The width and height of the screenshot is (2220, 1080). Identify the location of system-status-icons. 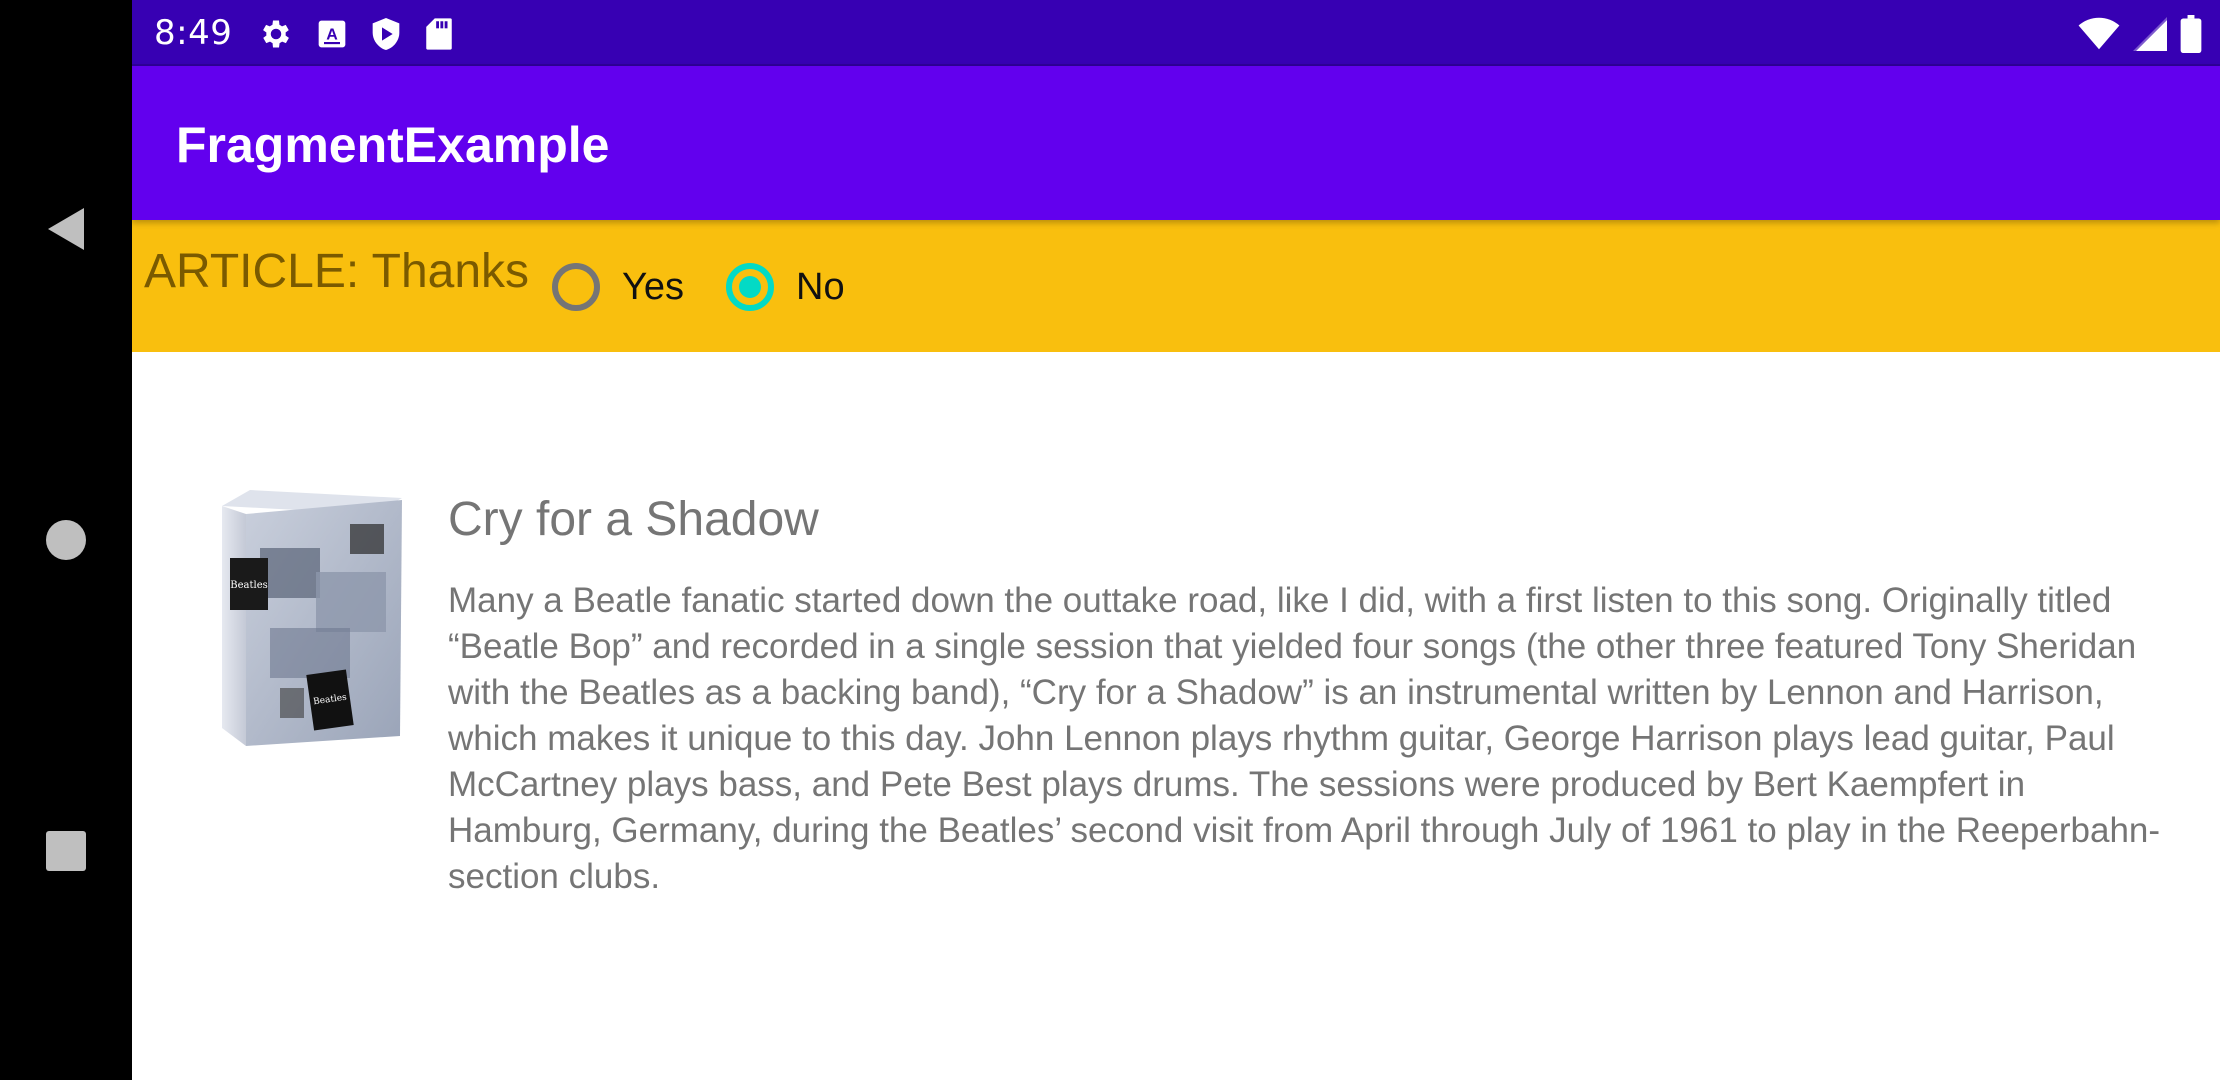
(2140, 34).